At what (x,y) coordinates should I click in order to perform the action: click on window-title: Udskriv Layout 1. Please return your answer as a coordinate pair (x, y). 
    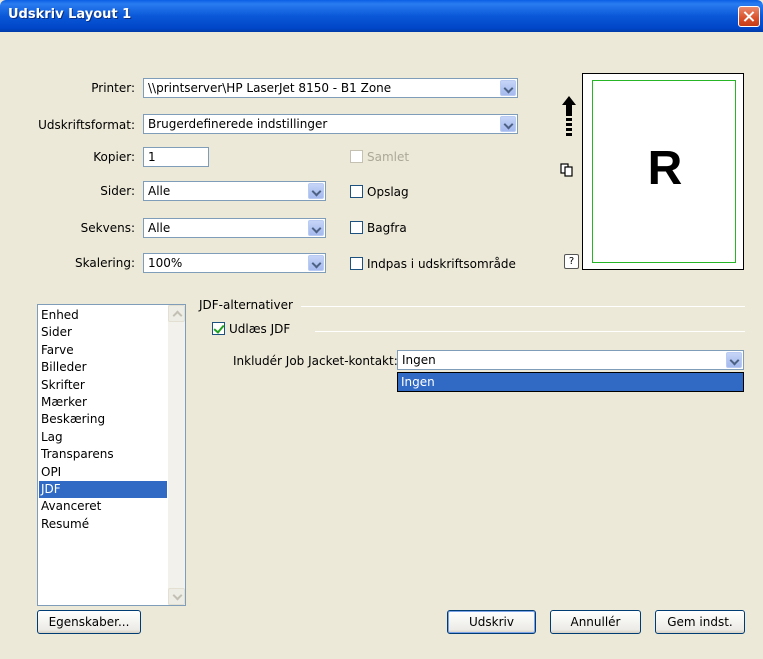
    Looking at the image, I should click on (70, 14).